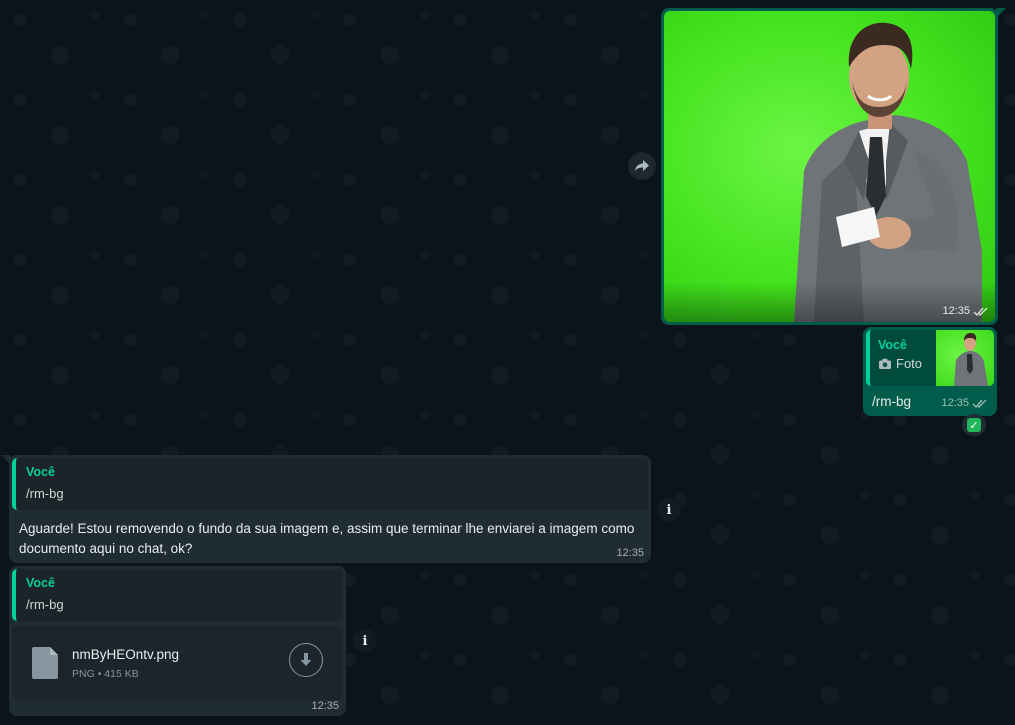 This screenshot has width=1015, height=725. What do you see at coordinates (121, 673) in the screenshot?
I see `file-size: 415 KB` at bounding box center [121, 673].